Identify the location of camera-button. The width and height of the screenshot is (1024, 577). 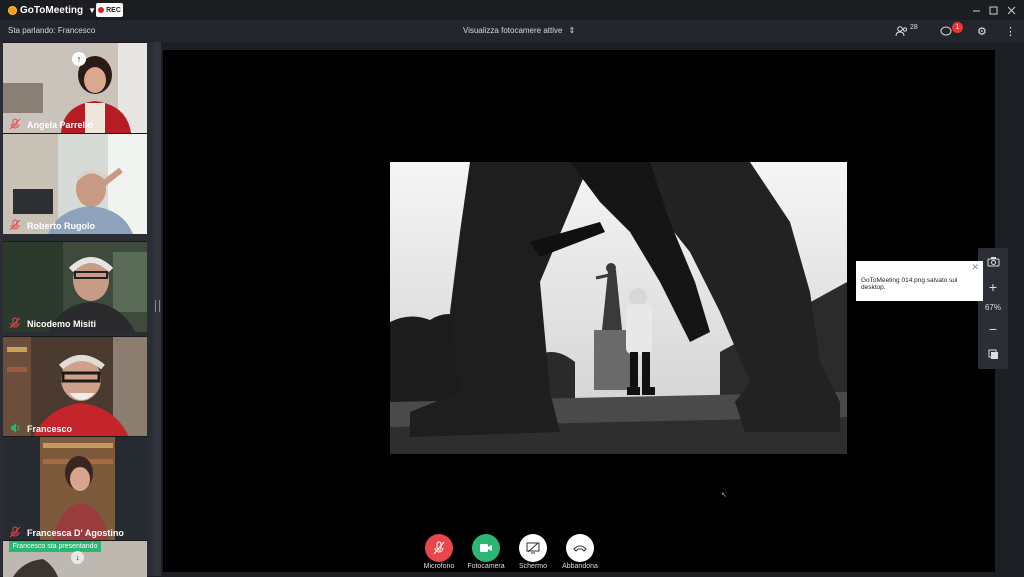
(486, 548).